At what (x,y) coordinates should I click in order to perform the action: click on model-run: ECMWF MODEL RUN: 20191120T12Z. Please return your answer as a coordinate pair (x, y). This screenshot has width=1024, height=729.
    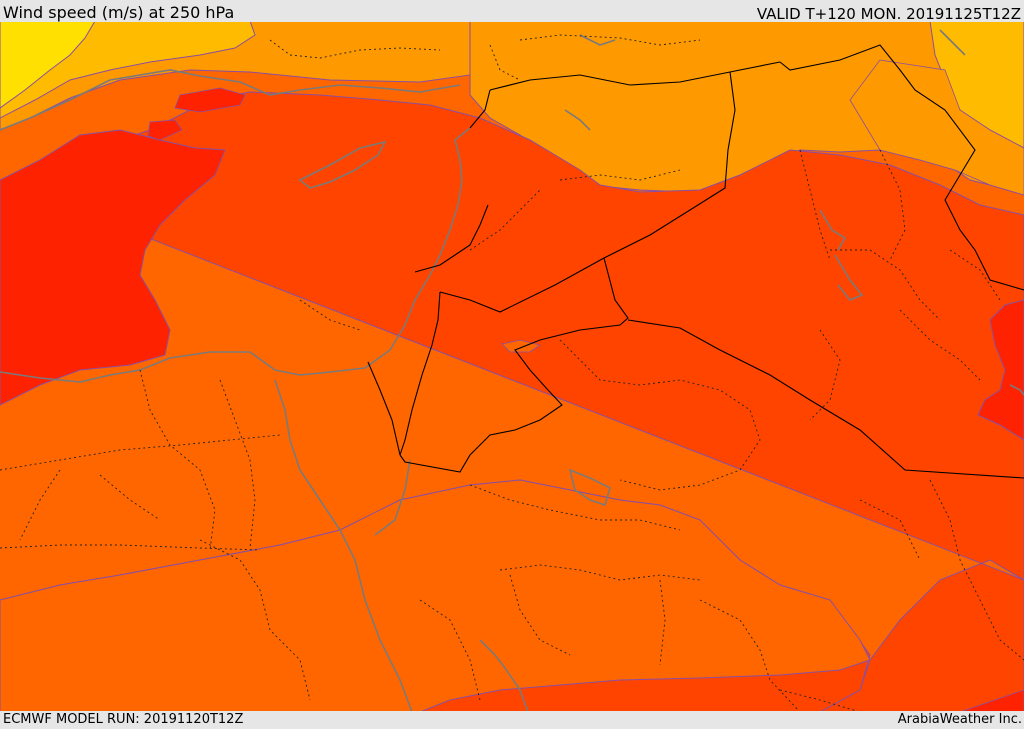
    Looking at the image, I should click on (123, 719).